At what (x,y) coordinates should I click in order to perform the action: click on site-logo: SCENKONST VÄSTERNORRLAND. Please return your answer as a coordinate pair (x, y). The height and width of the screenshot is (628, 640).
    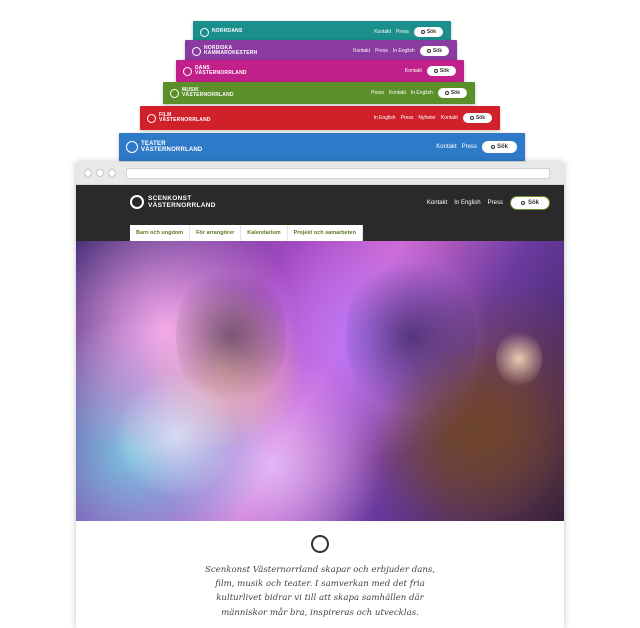
    Looking at the image, I should click on (173, 202).